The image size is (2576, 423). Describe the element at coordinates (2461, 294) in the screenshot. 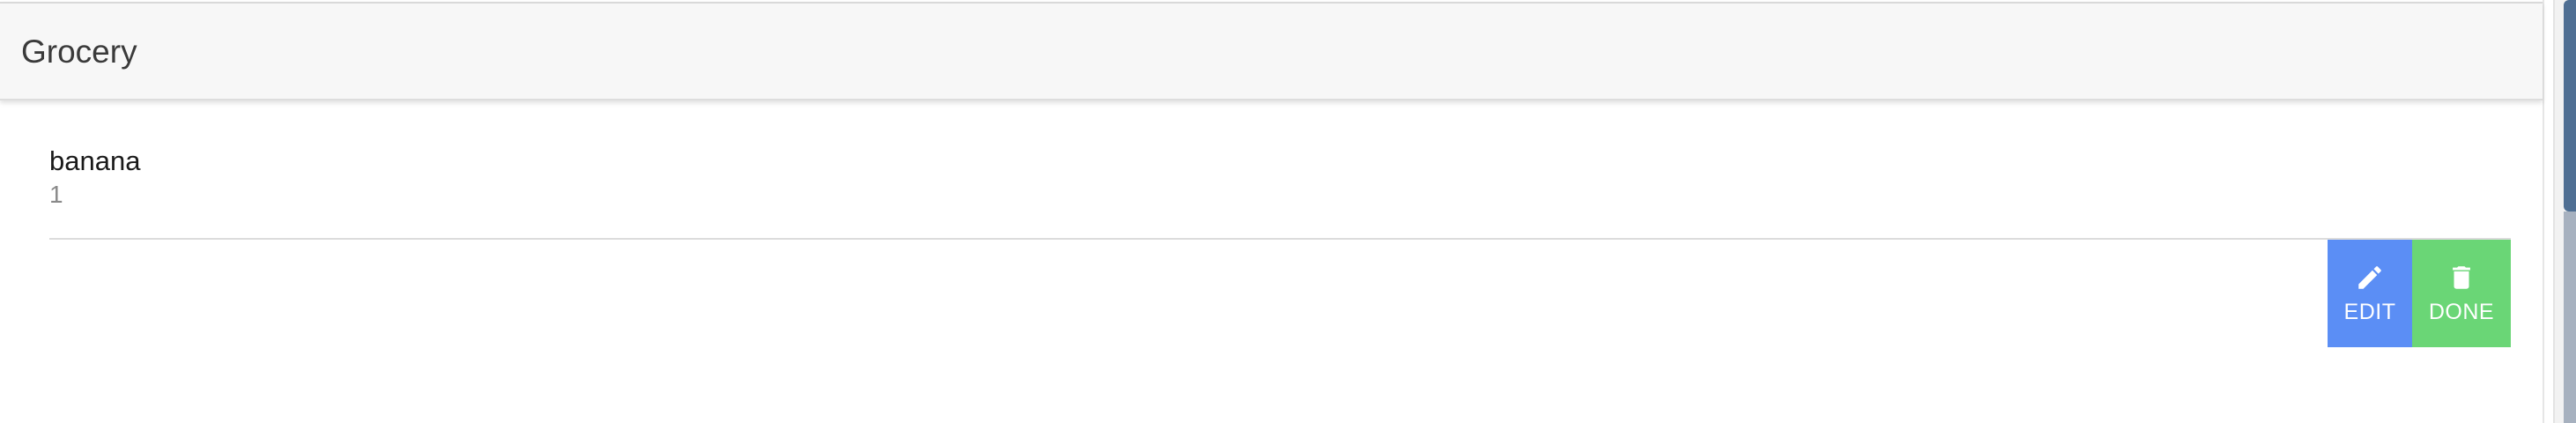

I see `done-button: DONE` at that location.